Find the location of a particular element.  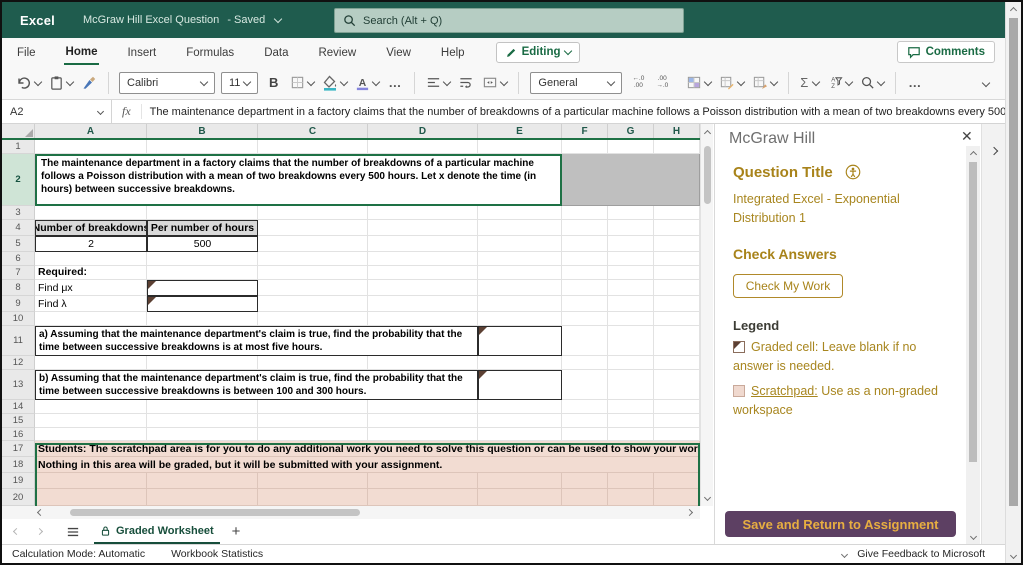

cell-C8 is located at coordinates (313, 288).